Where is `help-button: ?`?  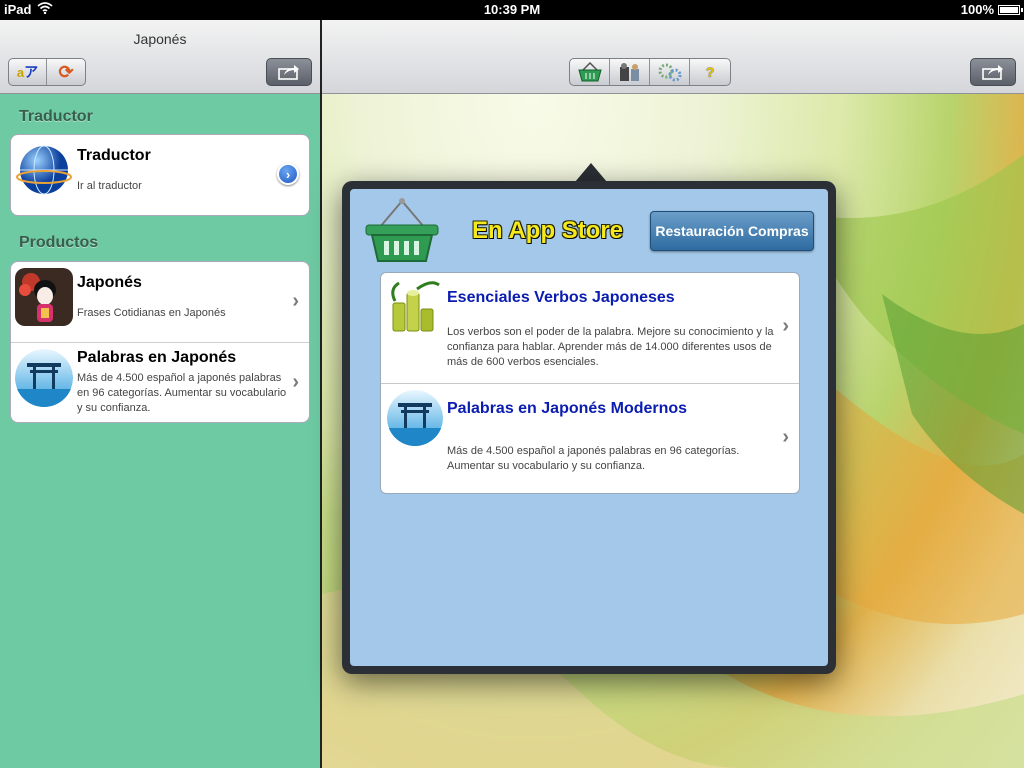 help-button: ? is located at coordinates (710, 72).